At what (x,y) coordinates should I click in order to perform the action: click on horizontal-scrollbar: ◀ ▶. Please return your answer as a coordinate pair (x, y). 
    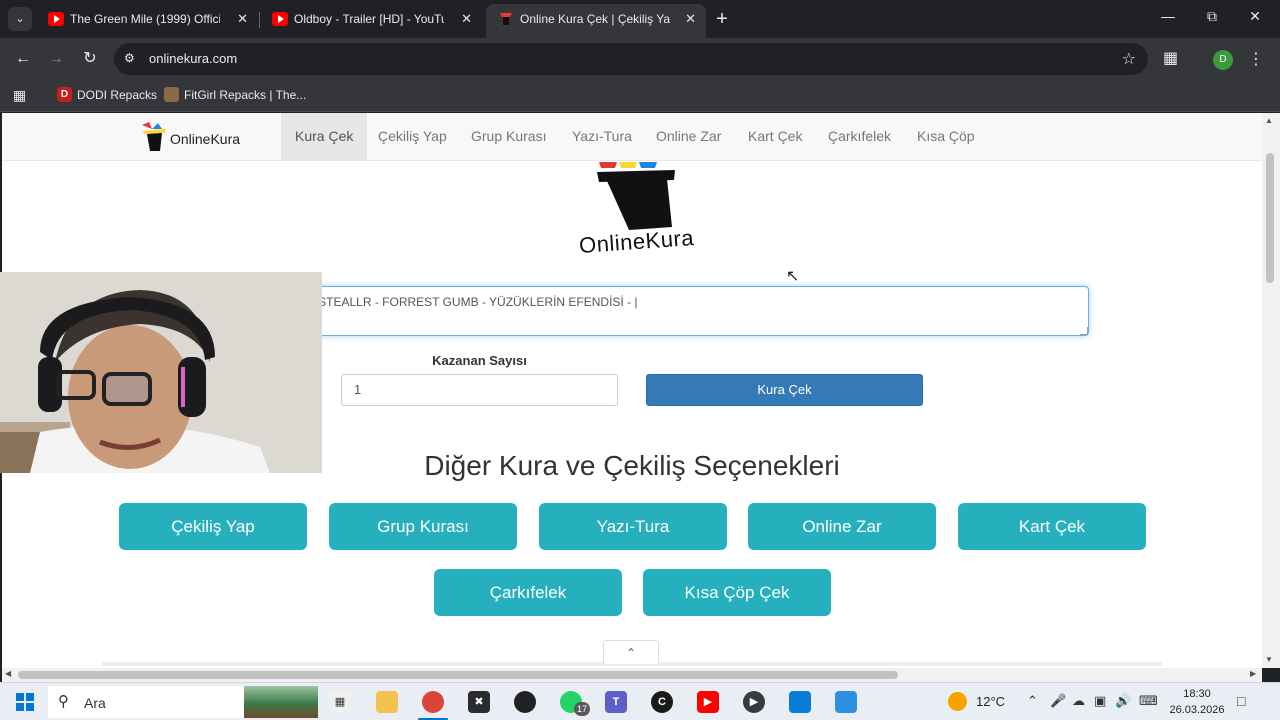
    Looking at the image, I should click on (632, 675).